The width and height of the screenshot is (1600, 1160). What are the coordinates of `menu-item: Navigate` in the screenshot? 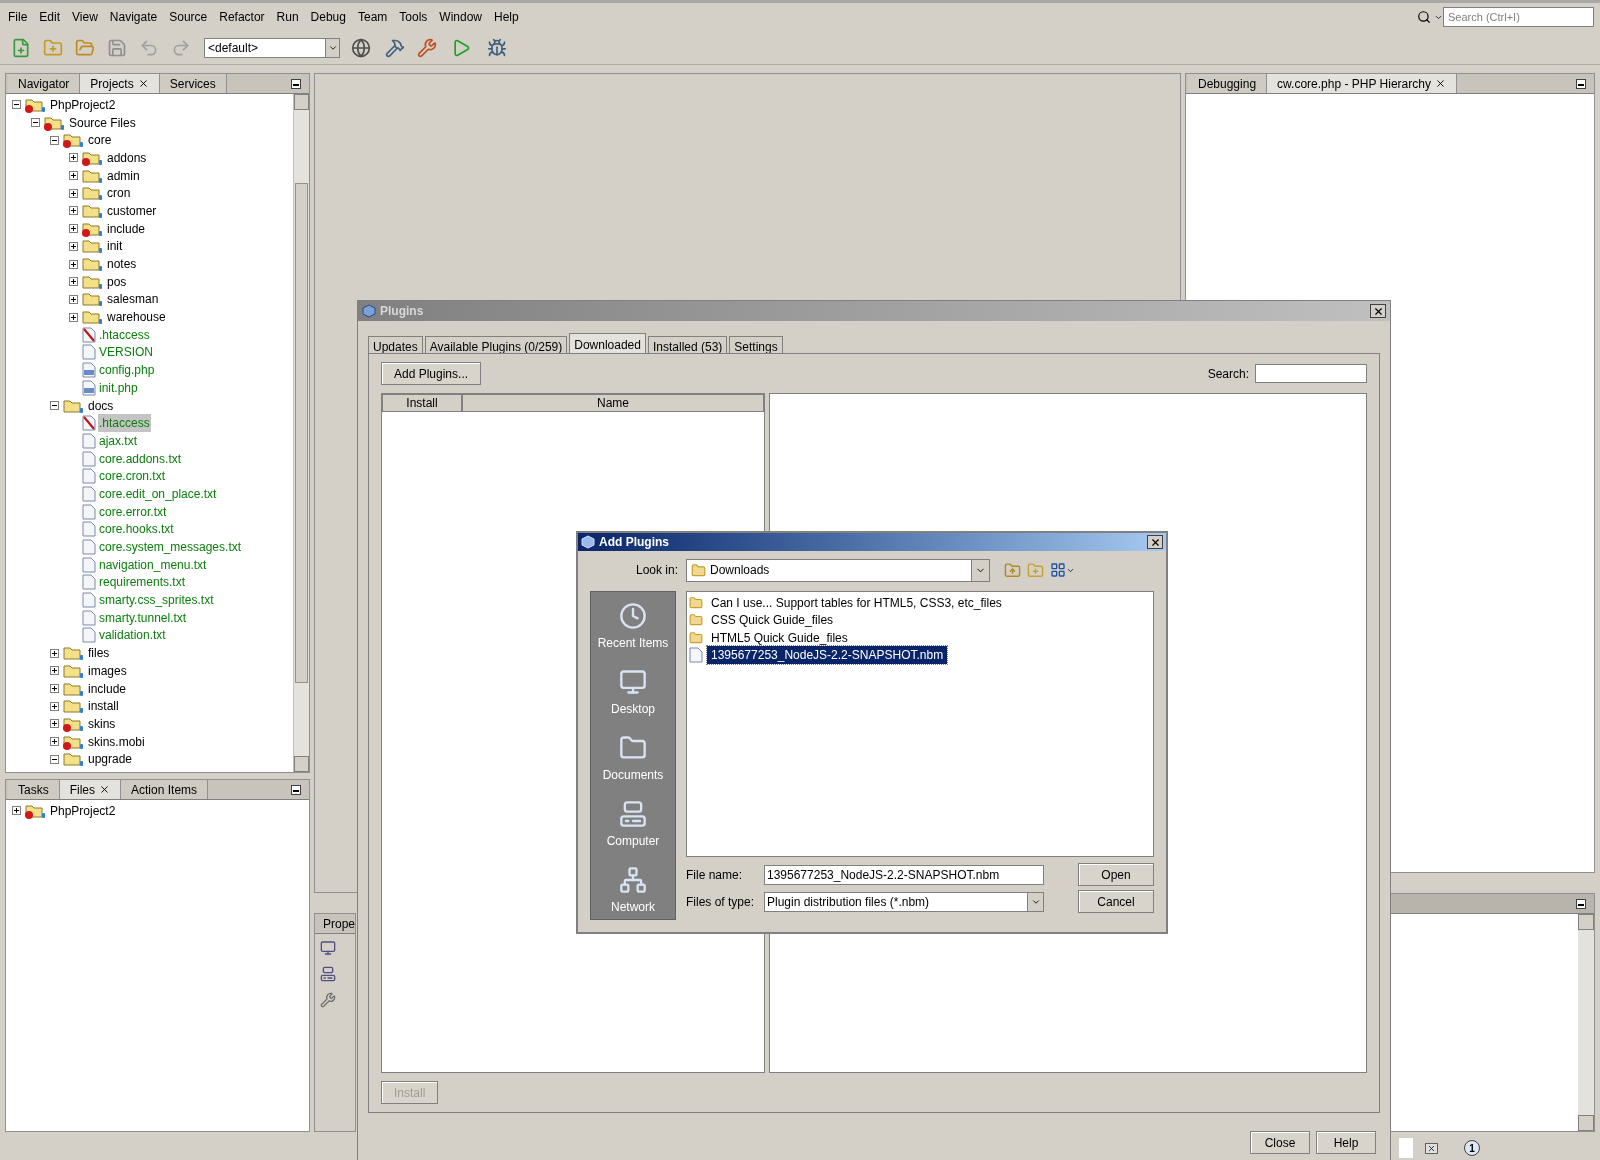 It's located at (133, 17).